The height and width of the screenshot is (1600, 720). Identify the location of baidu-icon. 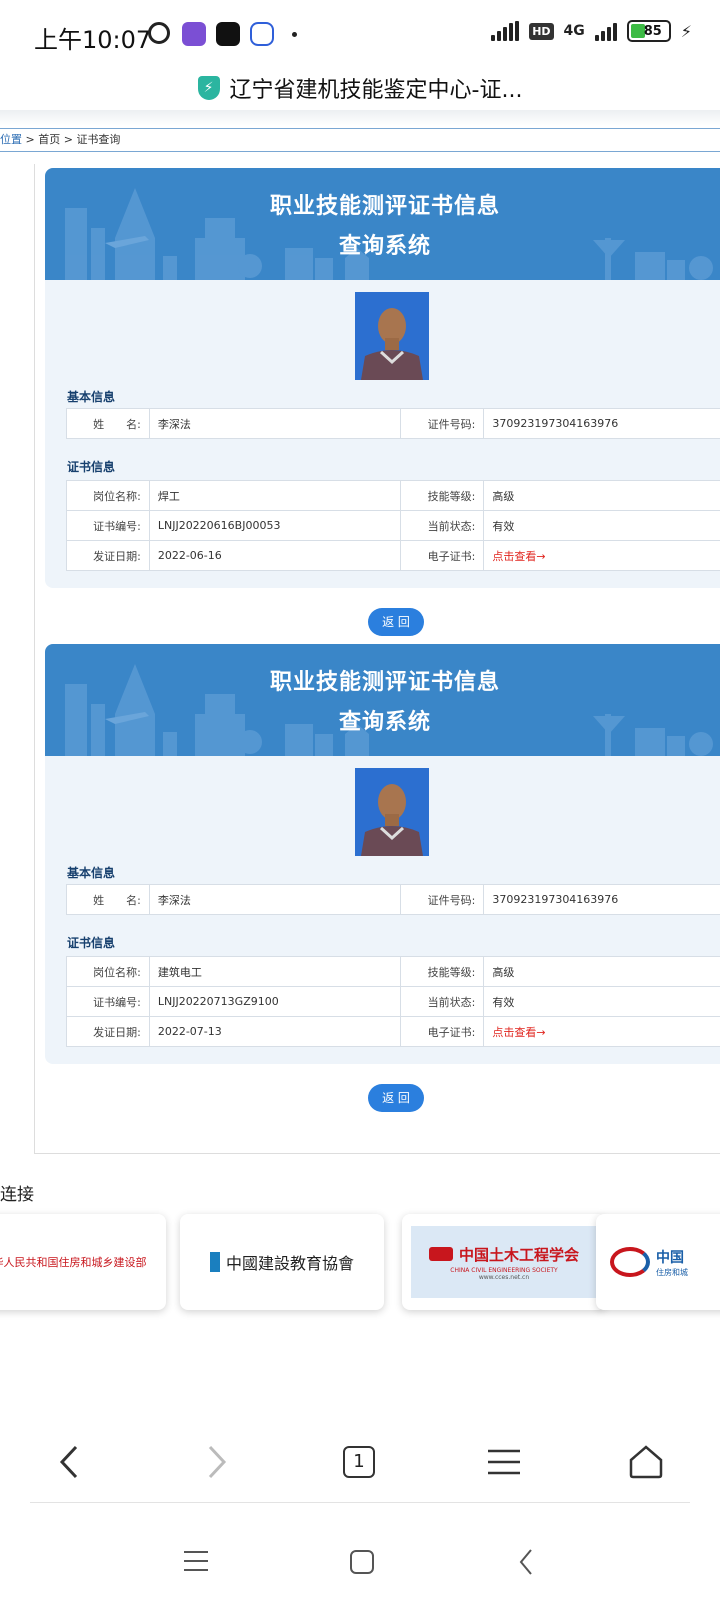
(262, 34).